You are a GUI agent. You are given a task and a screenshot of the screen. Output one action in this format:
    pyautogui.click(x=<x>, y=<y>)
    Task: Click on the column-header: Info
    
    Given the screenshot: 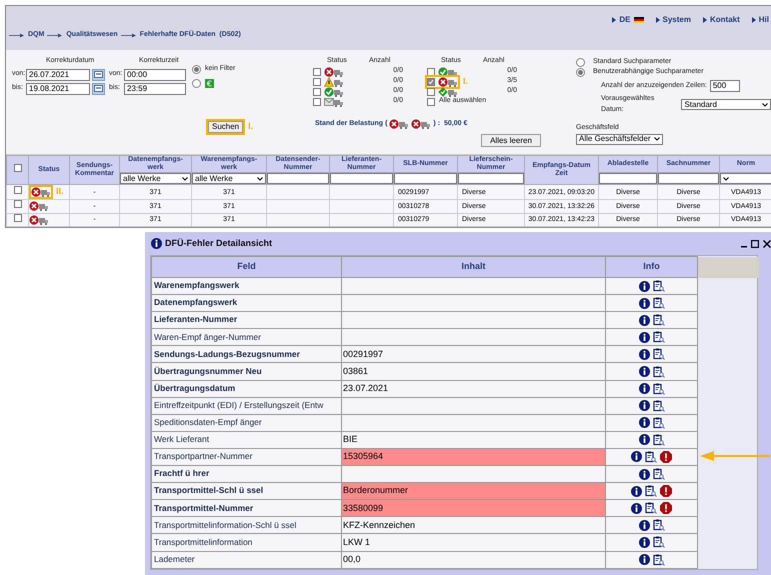 What is the action you would take?
    pyautogui.click(x=652, y=267)
    